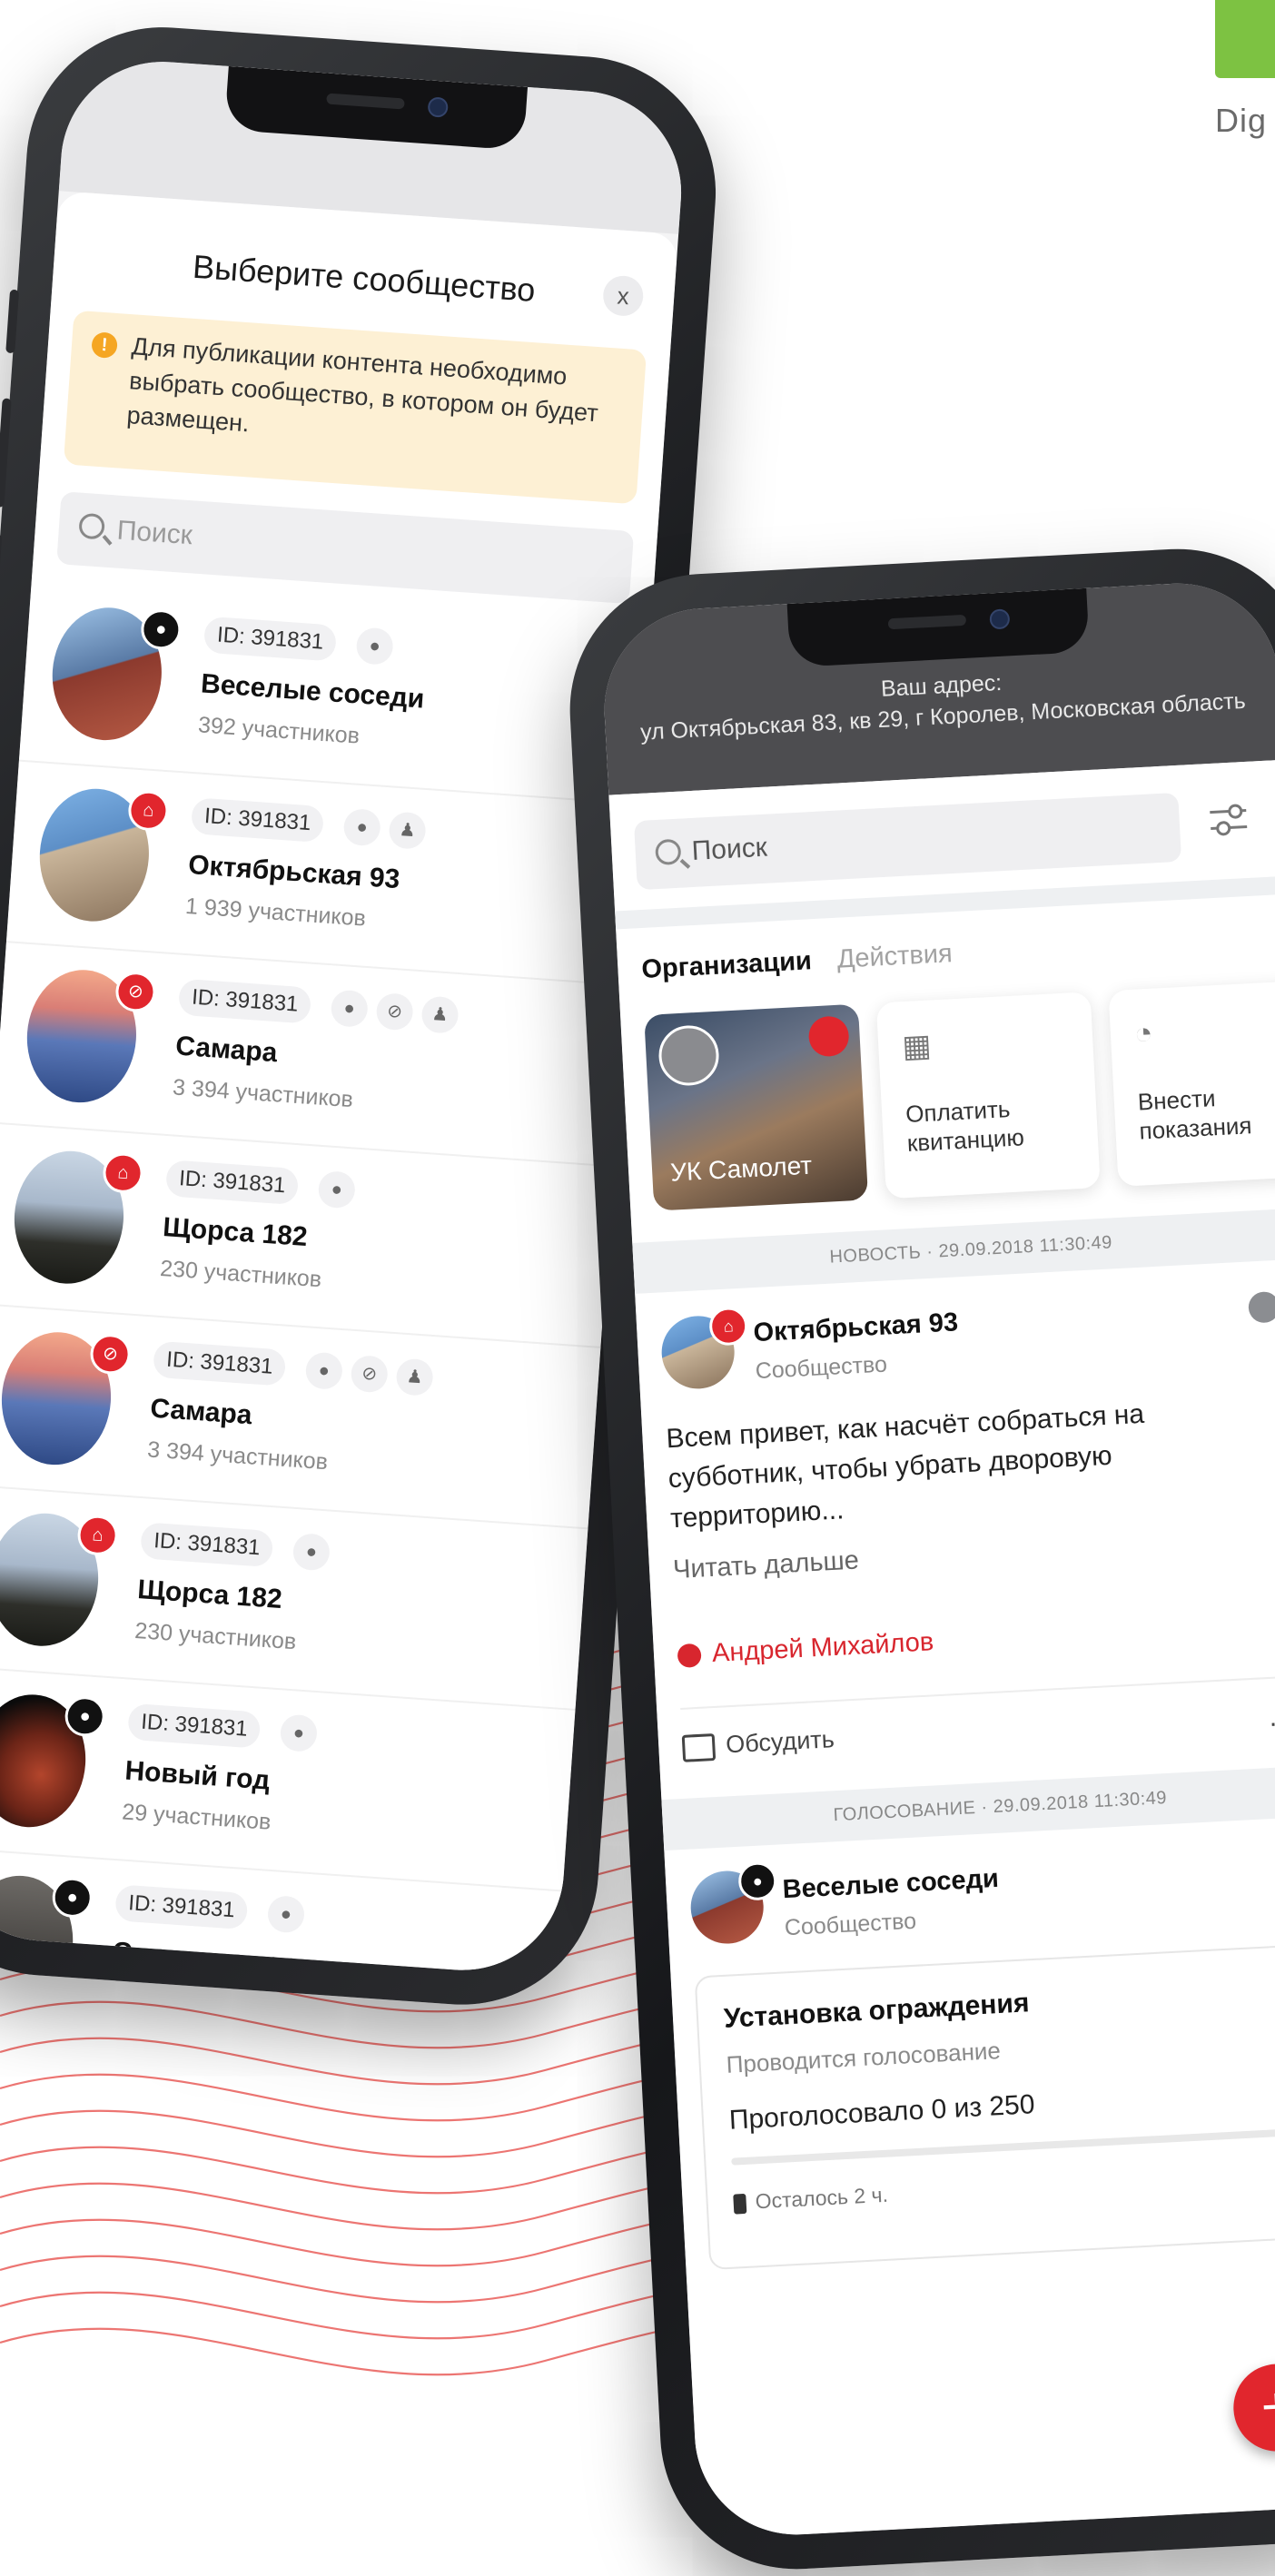 The image size is (1275, 2576). I want to click on volume-up-button, so click(6, 452).